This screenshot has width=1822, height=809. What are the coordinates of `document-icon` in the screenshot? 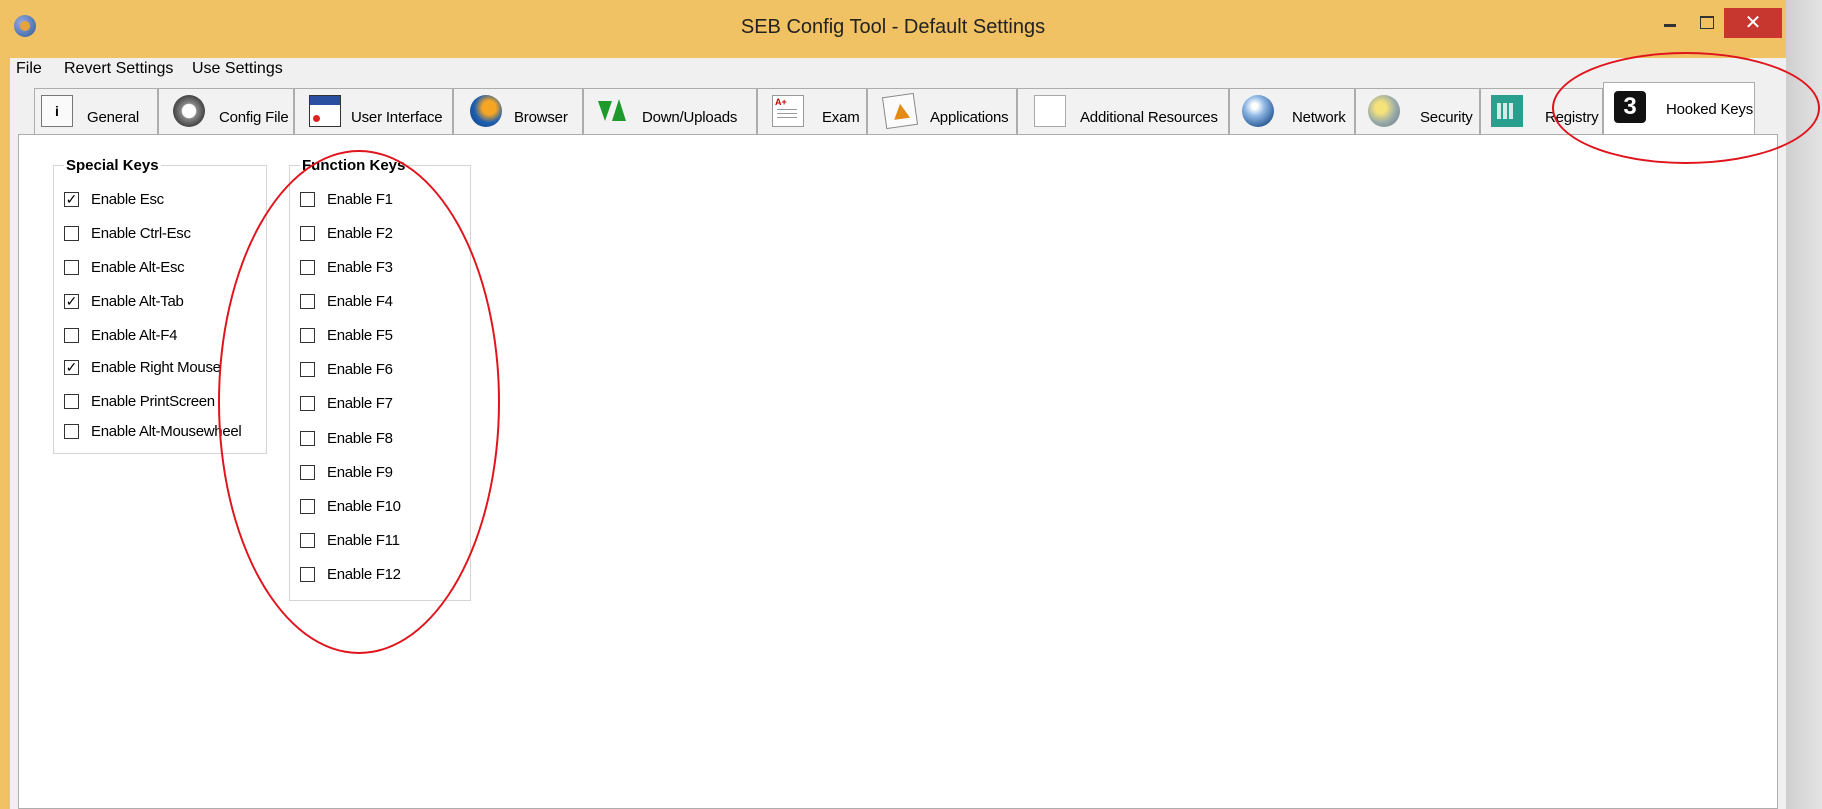 It's located at (1050, 111).